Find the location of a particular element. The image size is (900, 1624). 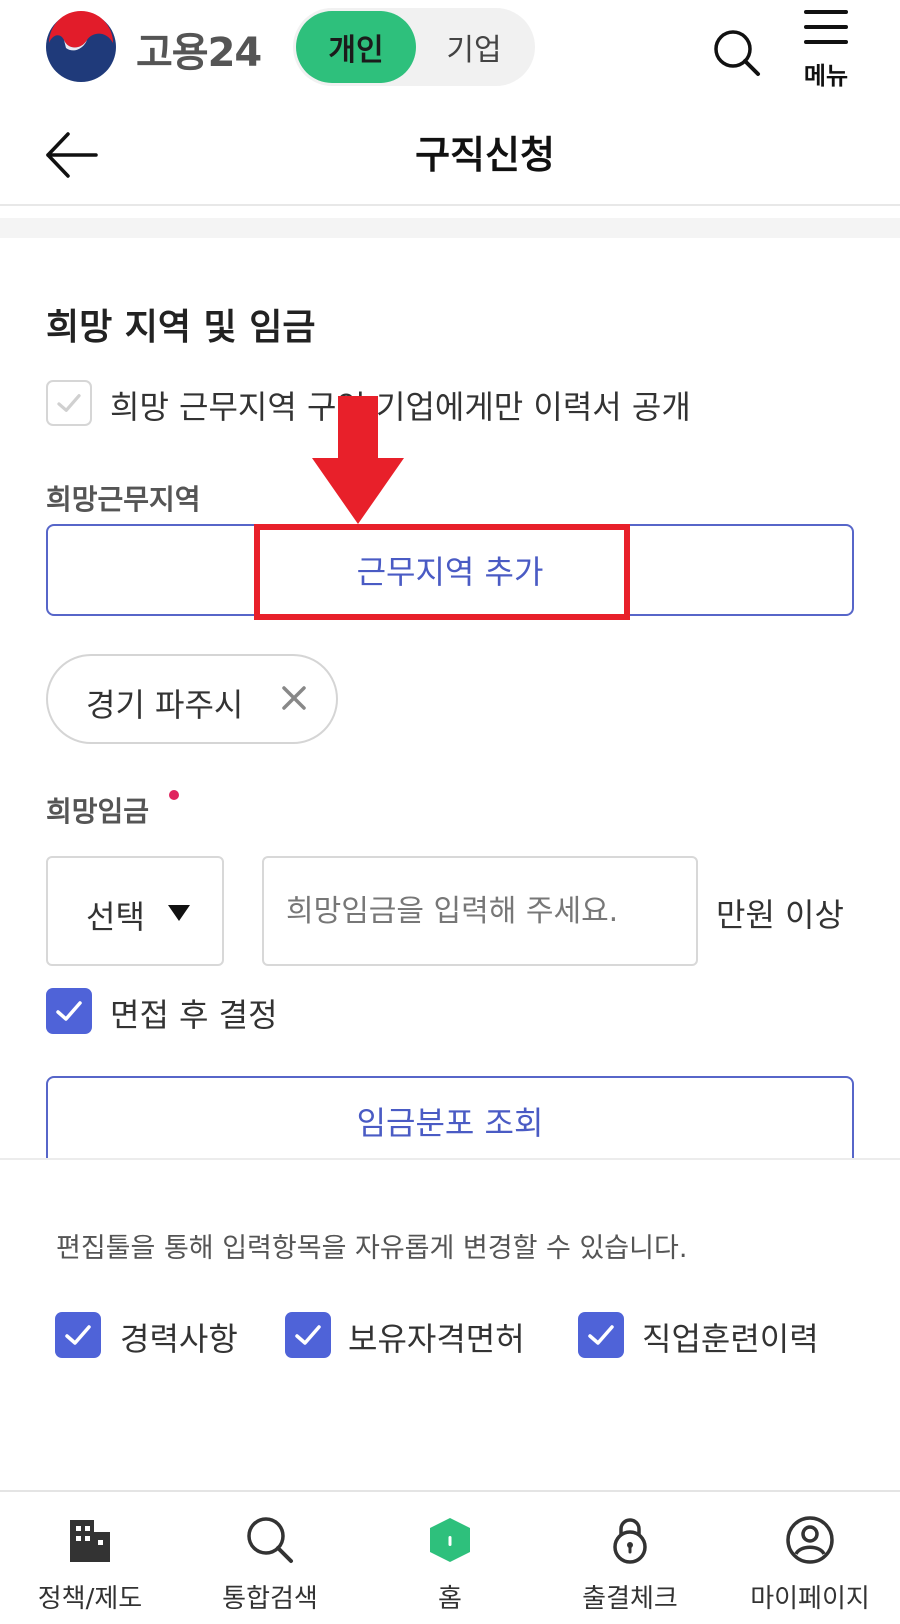

training-checkbox is located at coordinates (601, 1335).